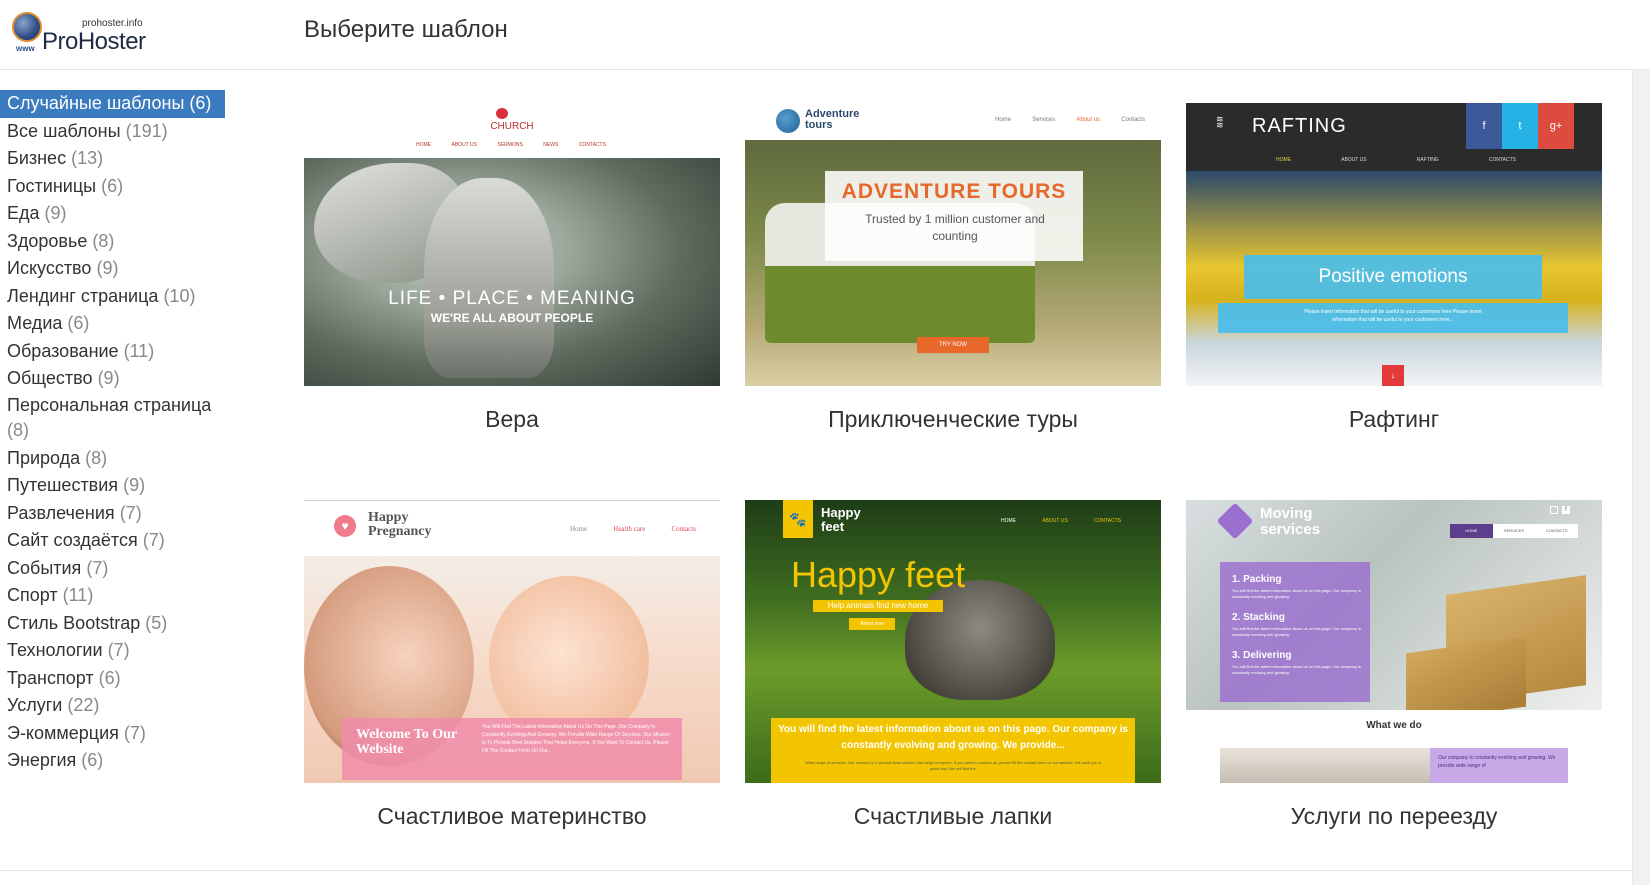 The width and height of the screenshot is (1650, 885). Describe the element at coordinates (115, 596) in the screenshot. I see `category-link: Спорт (11)` at that location.